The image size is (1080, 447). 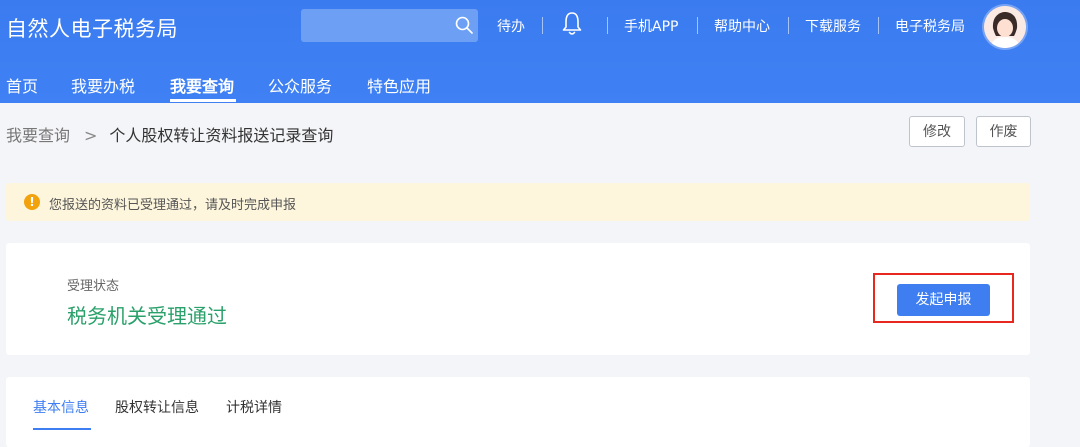 What do you see at coordinates (300, 85) in the screenshot?
I see `nav-item-public-service: 公众服务` at bounding box center [300, 85].